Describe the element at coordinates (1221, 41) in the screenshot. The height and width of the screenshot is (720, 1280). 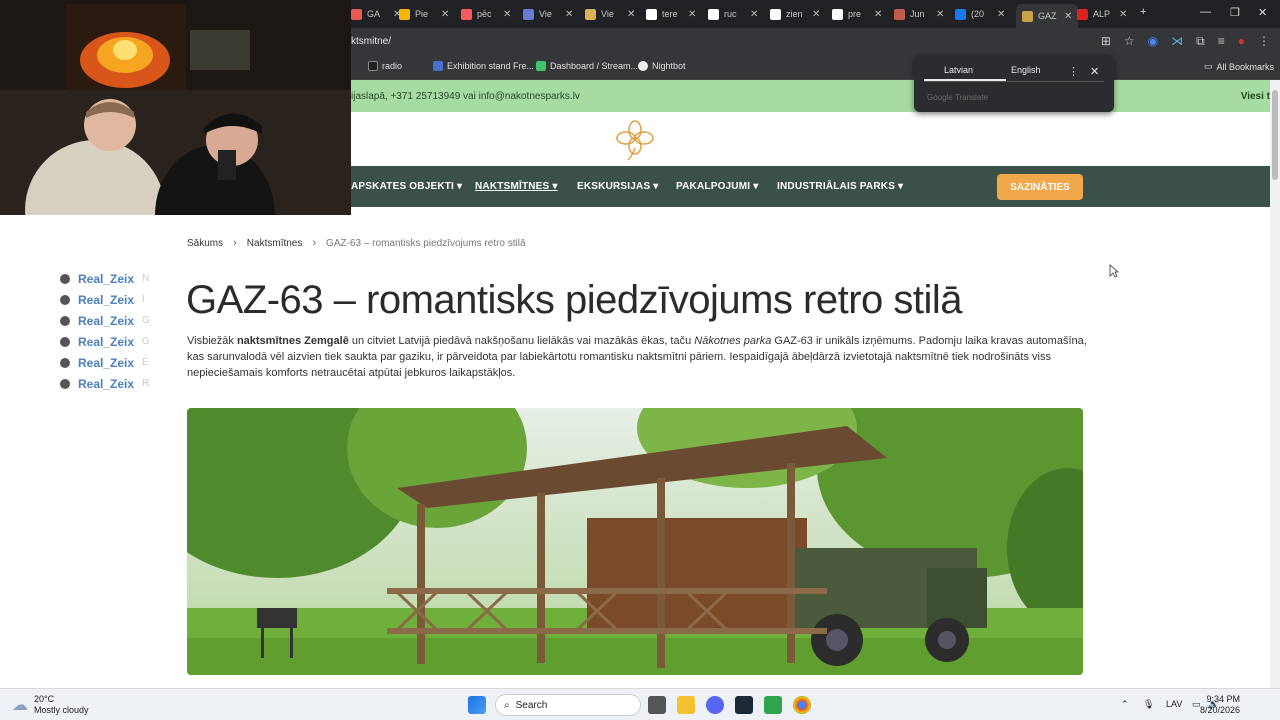
I see `reading-list-icon: ≡` at that location.